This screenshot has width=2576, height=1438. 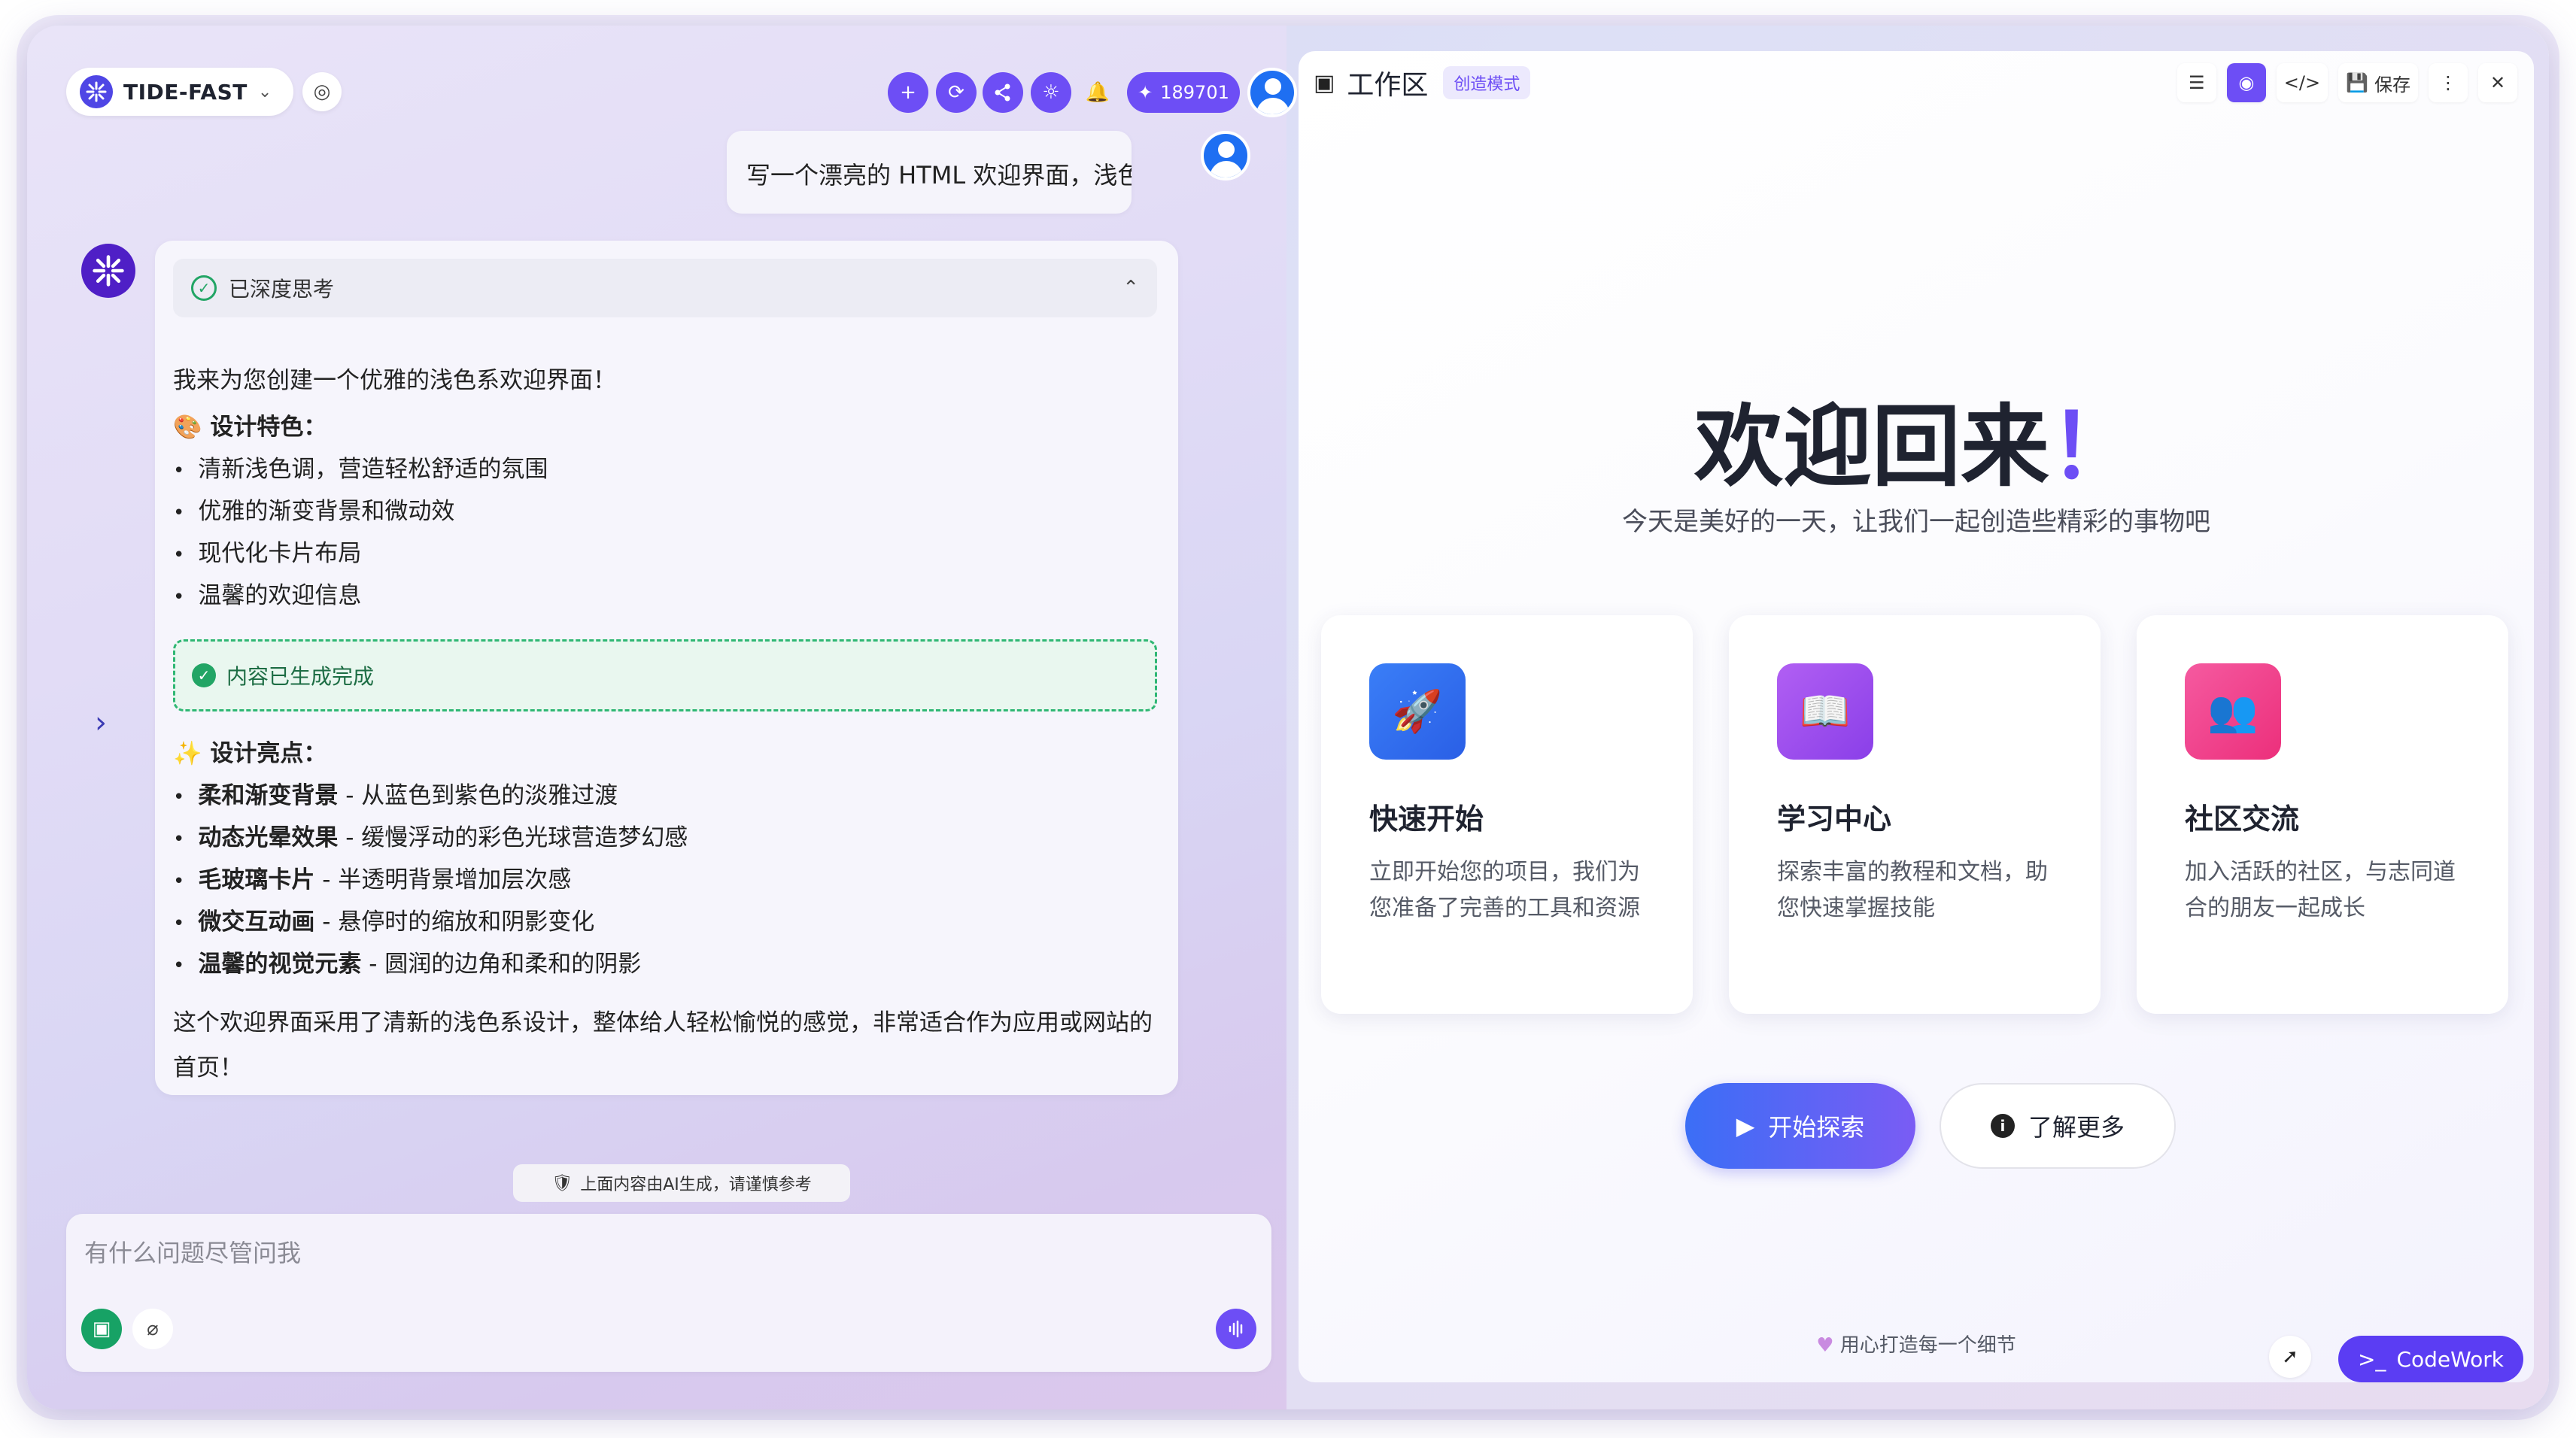 What do you see at coordinates (2392, 85) in the screenshot?
I see `save-label: 保存` at bounding box center [2392, 85].